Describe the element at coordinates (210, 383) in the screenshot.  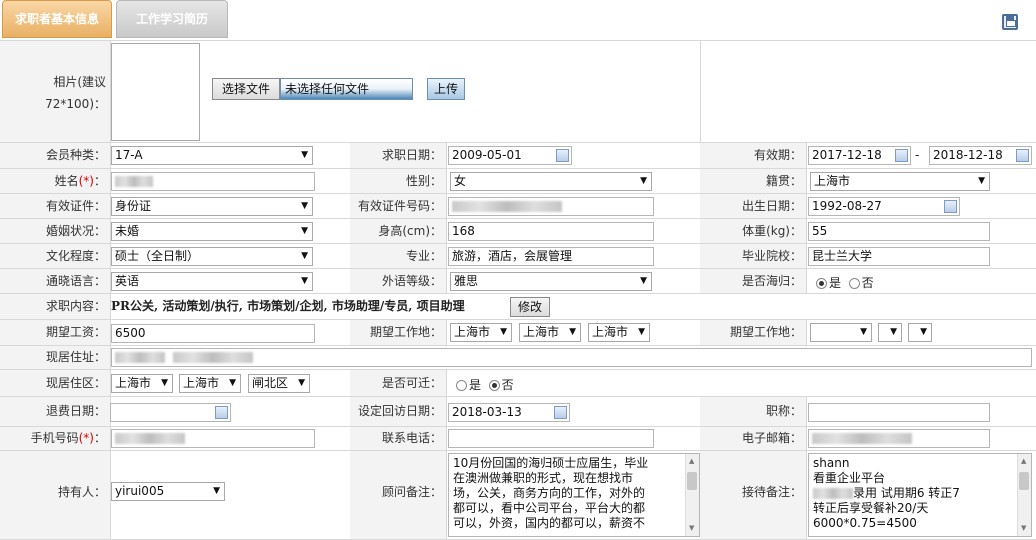
I see `district-city: 上海市 ▼` at that location.